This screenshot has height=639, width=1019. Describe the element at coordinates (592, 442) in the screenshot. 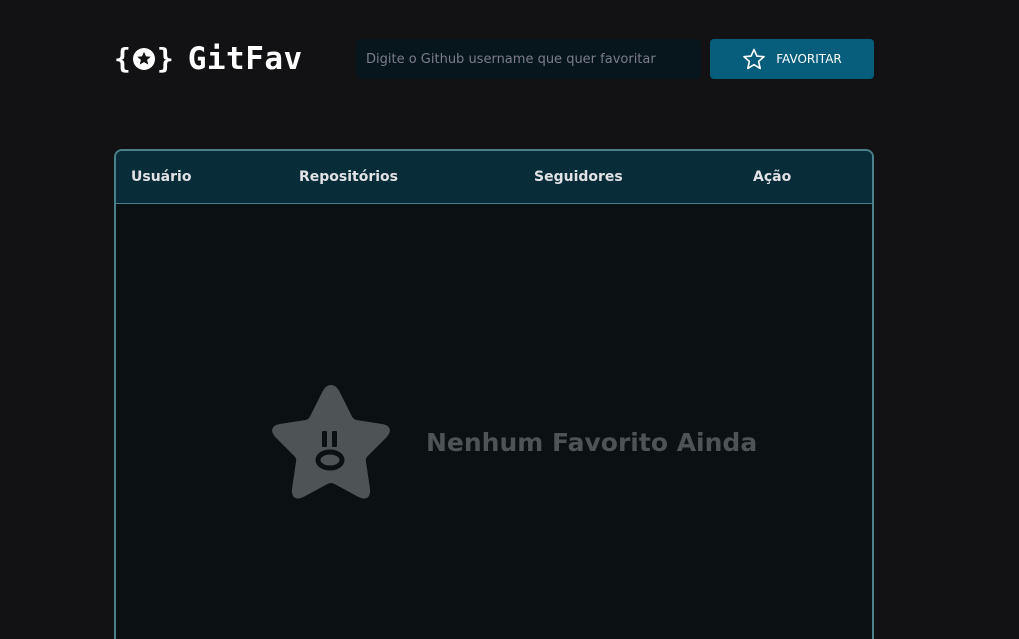

I see `empty-state-message: Nenhum Favorito Ainda` at that location.